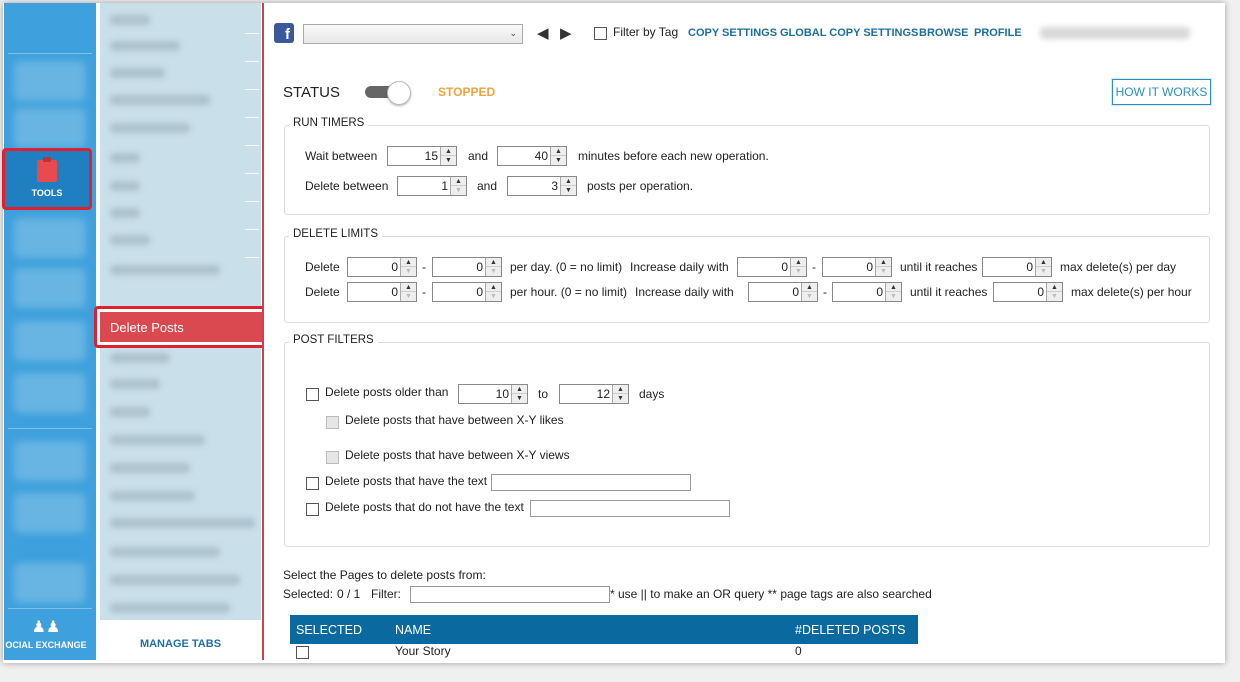  Describe the element at coordinates (850, 630) in the screenshot. I see `column-header-deleted-posts: #DELETED POSTS` at that location.